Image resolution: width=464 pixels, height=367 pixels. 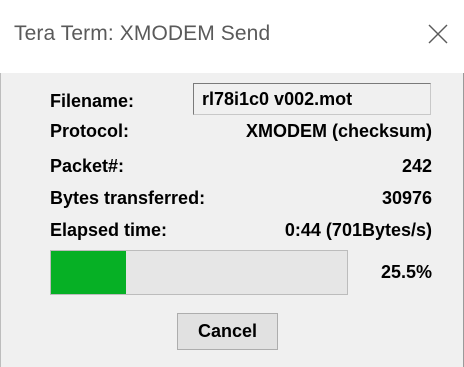 I want to click on elapsed-time-value: 0:44 (701Bytes/s), so click(x=358, y=230).